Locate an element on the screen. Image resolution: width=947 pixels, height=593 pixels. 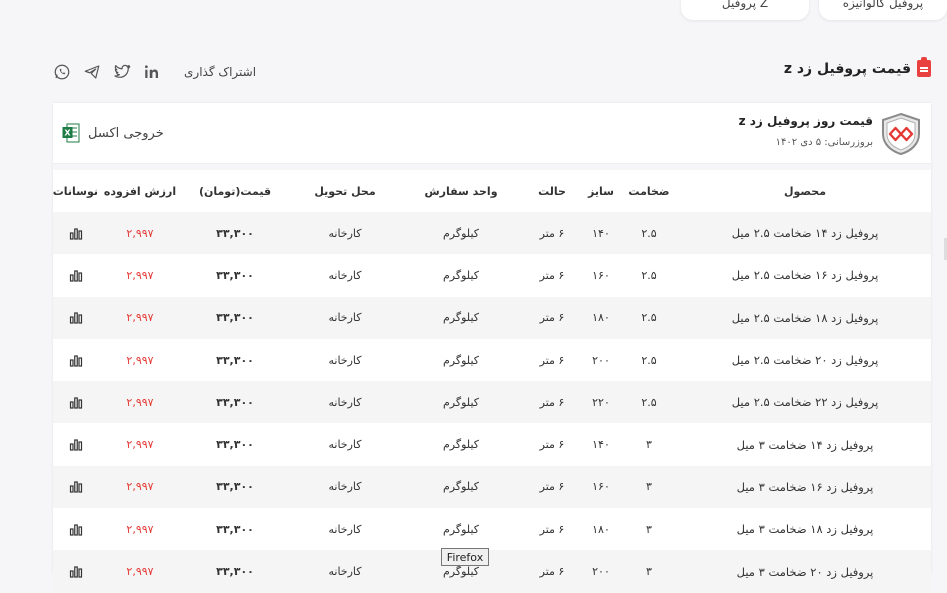
updated-date: بروزرسانی: ۵ دی ۱۴۰۲ is located at coordinates (824, 142).